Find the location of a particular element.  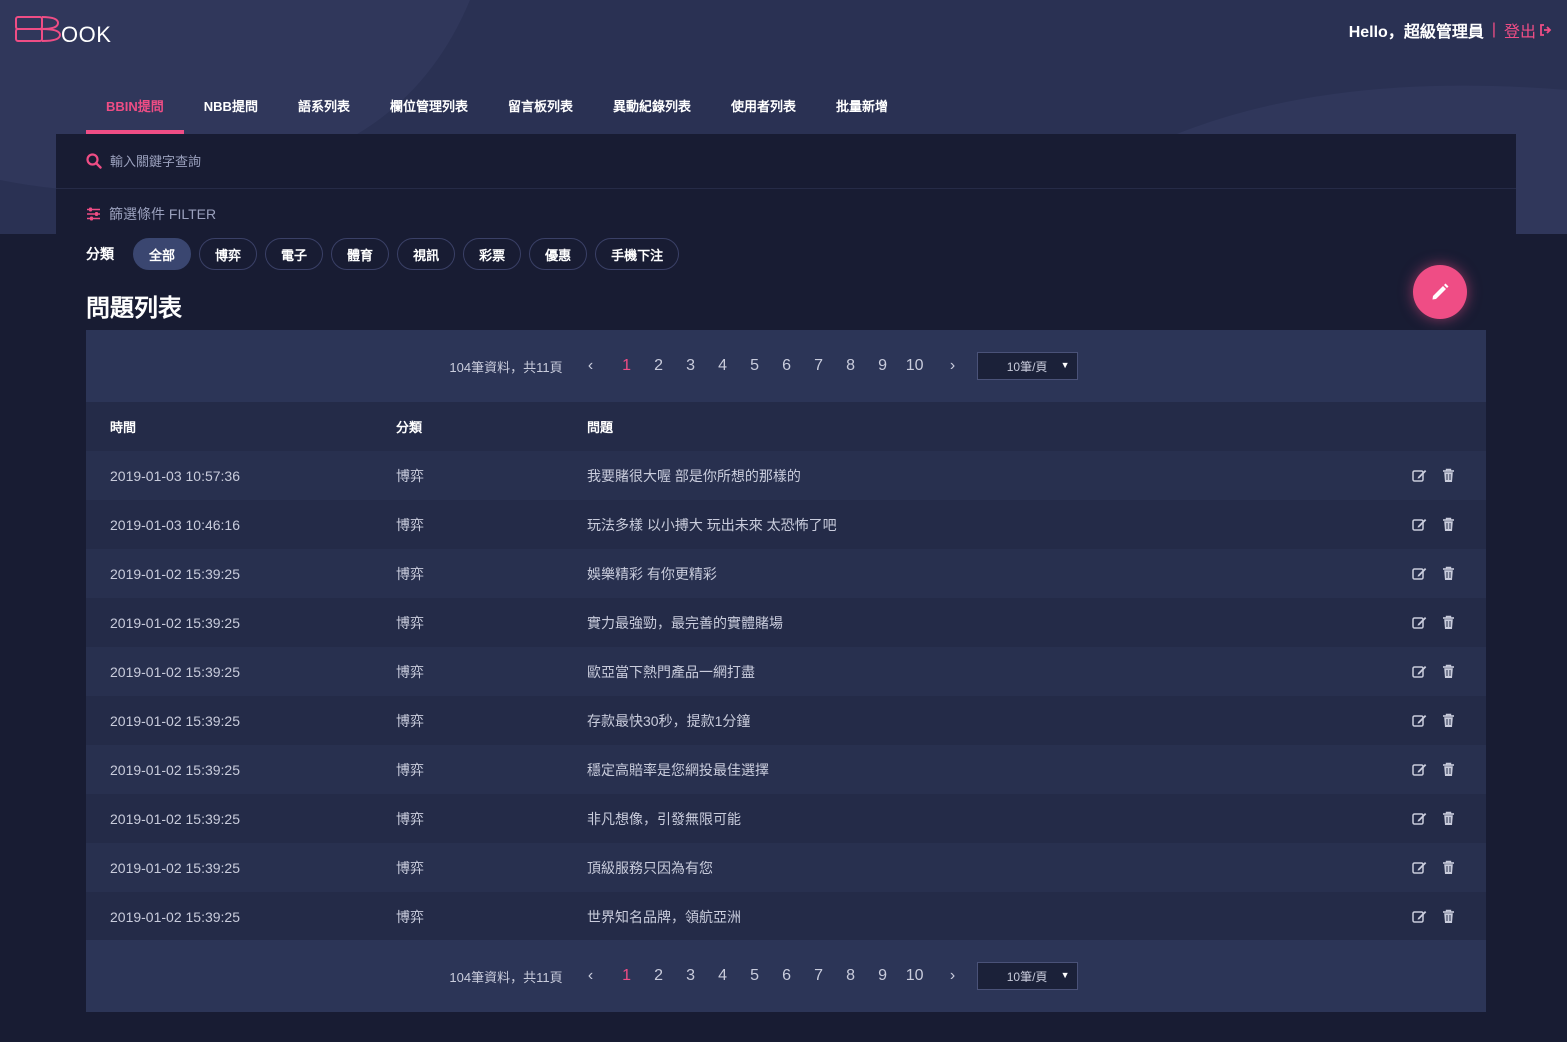

table-row: 2019-01-02 15:39:25 博弈 娛樂精彩 有你更精彩 is located at coordinates (786, 573).